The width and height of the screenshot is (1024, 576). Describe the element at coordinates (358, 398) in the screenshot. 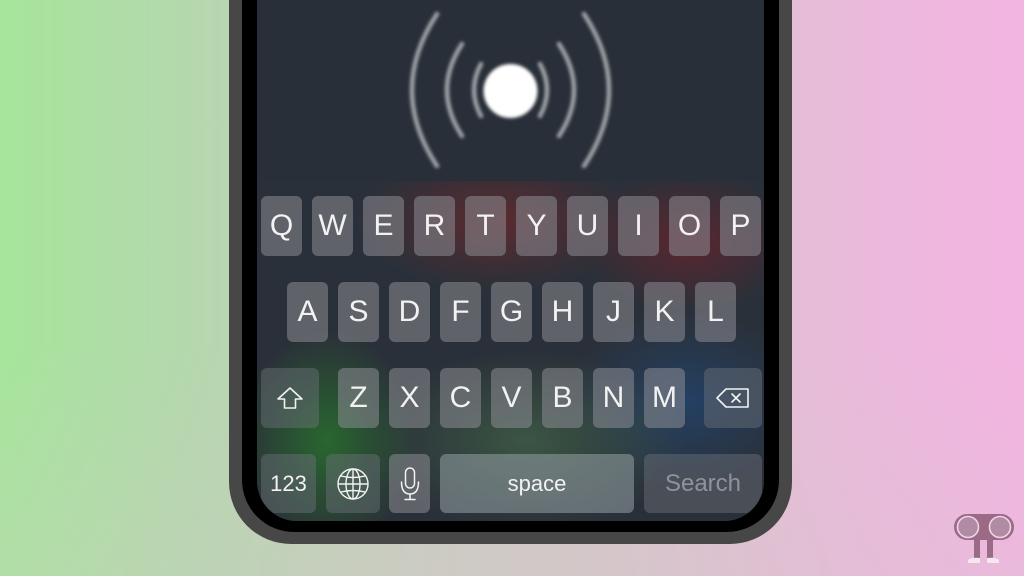

I see `key-z: Z` at that location.